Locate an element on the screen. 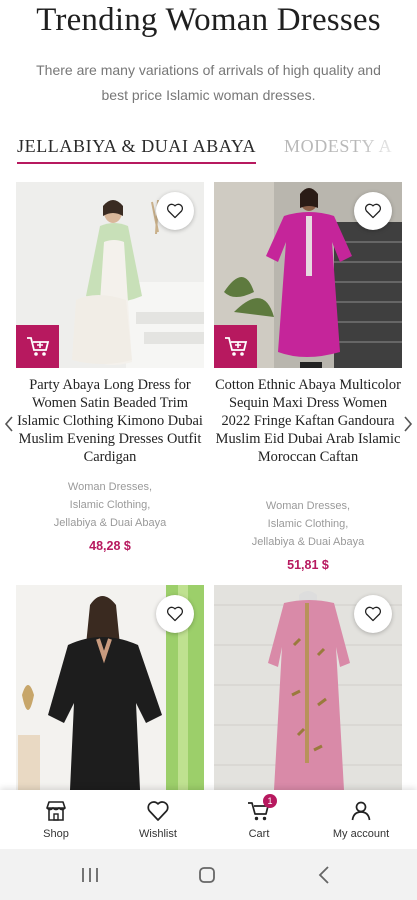 This screenshot has height=900, width=417. tab-jellabiya-duai-abaya: JELLABIYA & DUAI ABAYA is located at coordinates (137, 150).